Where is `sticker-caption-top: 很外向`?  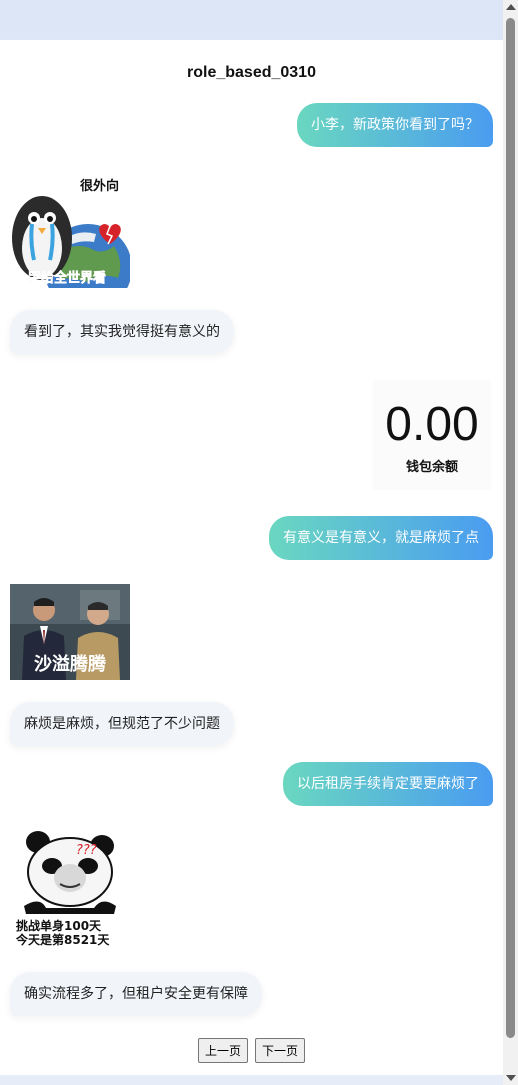
sticker-caption-top: 很外向 is located at coordinates (99, 186).